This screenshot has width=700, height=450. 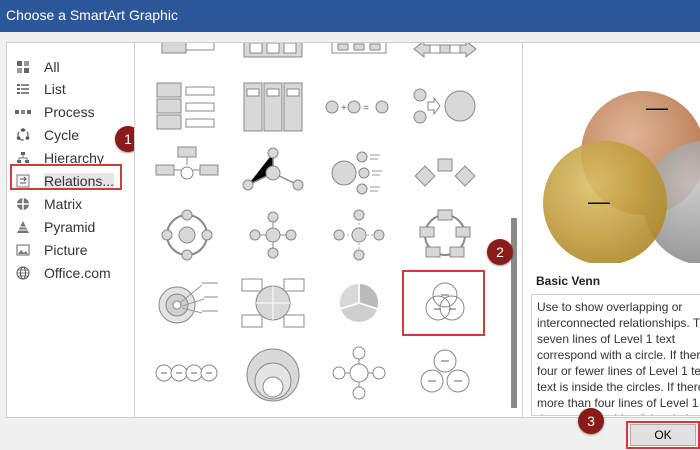 I want to click on relationship-highlight-box, so click(x=66, y=177).